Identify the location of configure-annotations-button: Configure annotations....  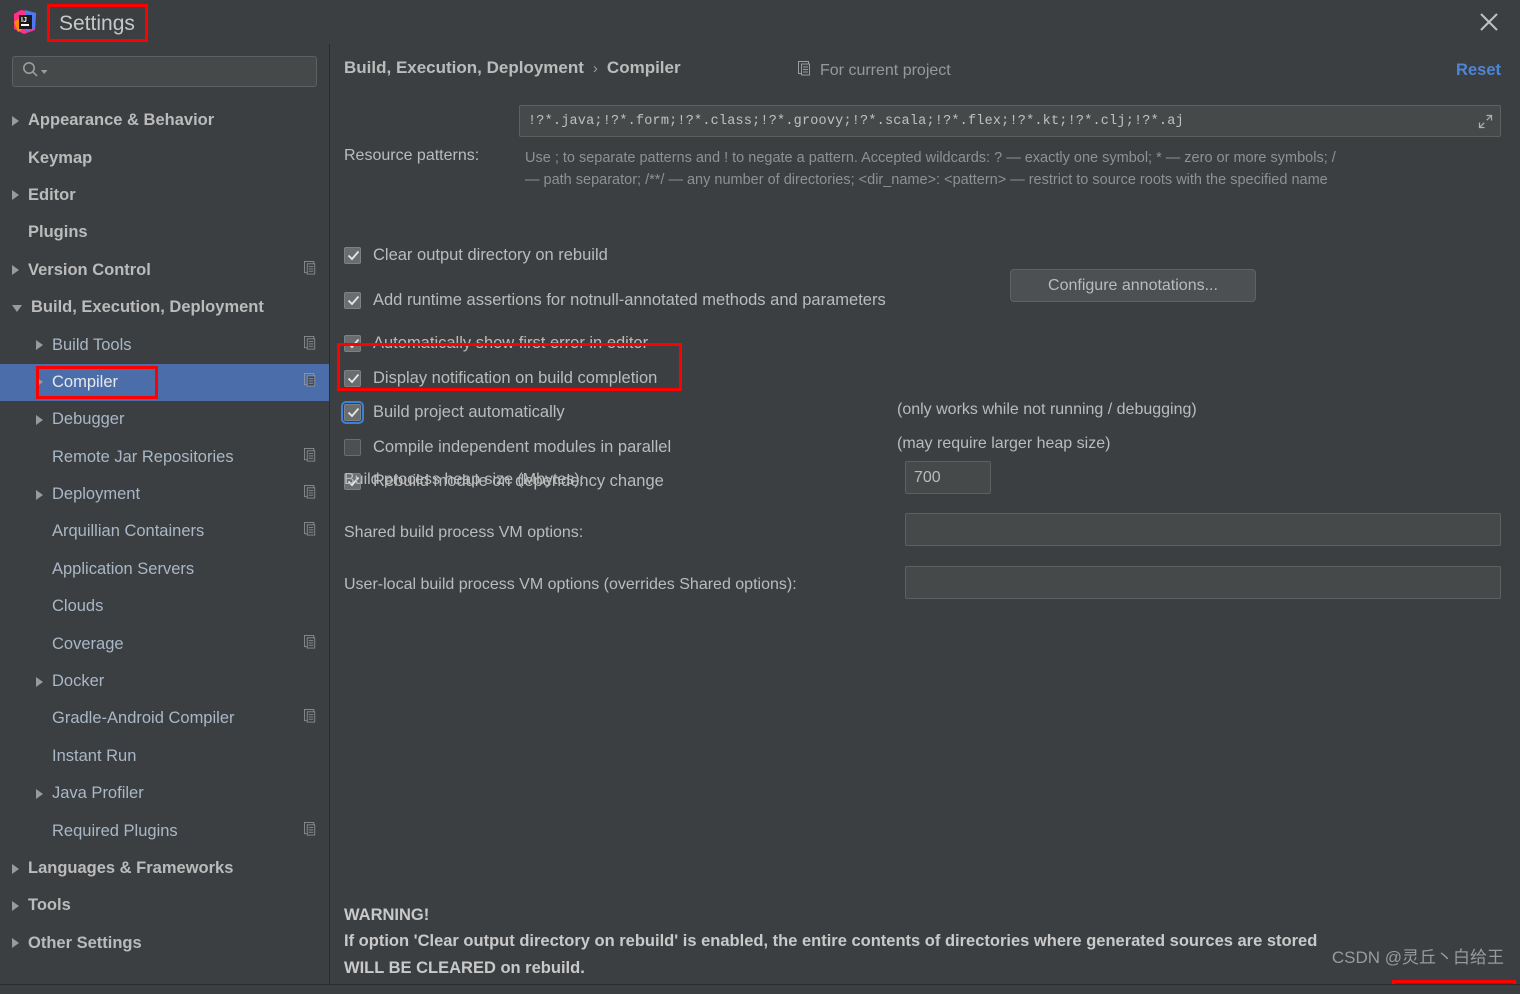
(1133, 285).